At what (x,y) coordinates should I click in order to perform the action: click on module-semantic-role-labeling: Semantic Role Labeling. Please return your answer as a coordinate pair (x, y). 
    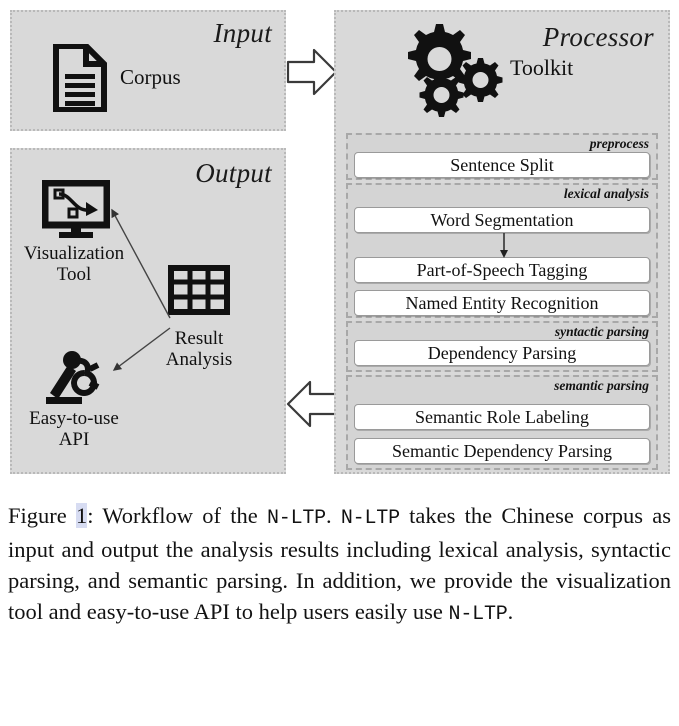
    Looking at the image, I should click on (502, 417).